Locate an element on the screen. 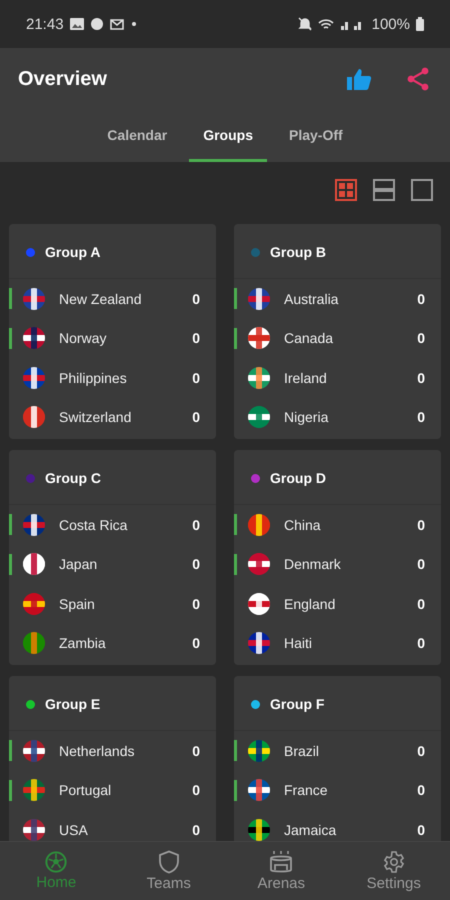 The width and height of the screenshot is (450, 900). group-name: Group C is located at coordinates (73, 478).